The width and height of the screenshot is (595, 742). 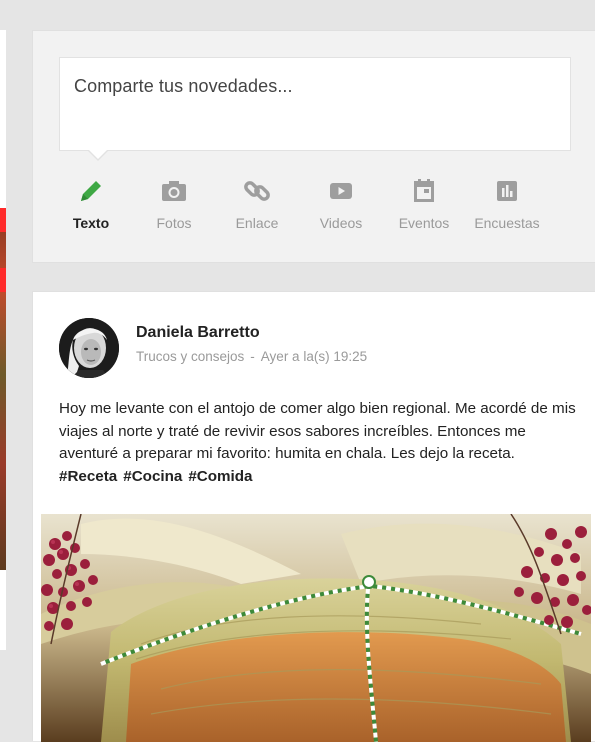 I want to click on calendar-icon, so click(x=424, y=190).